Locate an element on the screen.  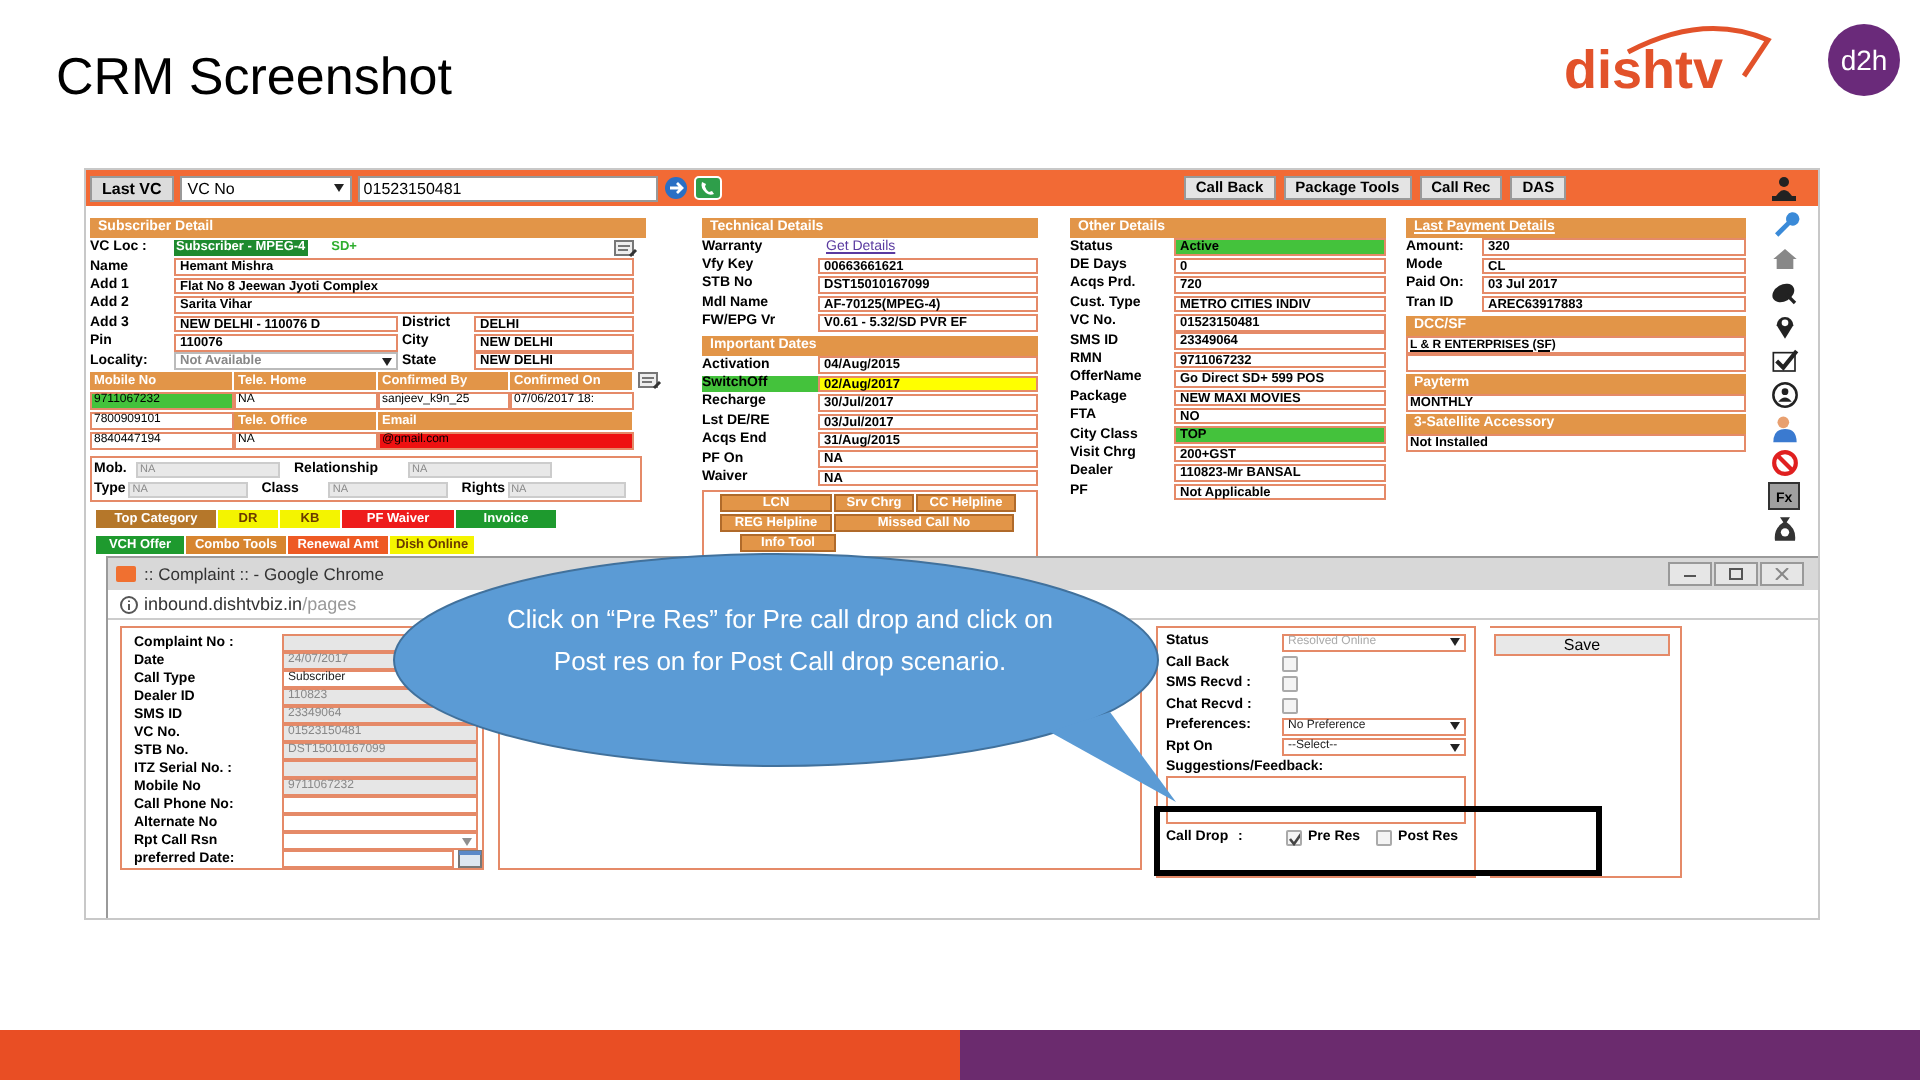
calendar-icon is located at coordinates (470, 859).